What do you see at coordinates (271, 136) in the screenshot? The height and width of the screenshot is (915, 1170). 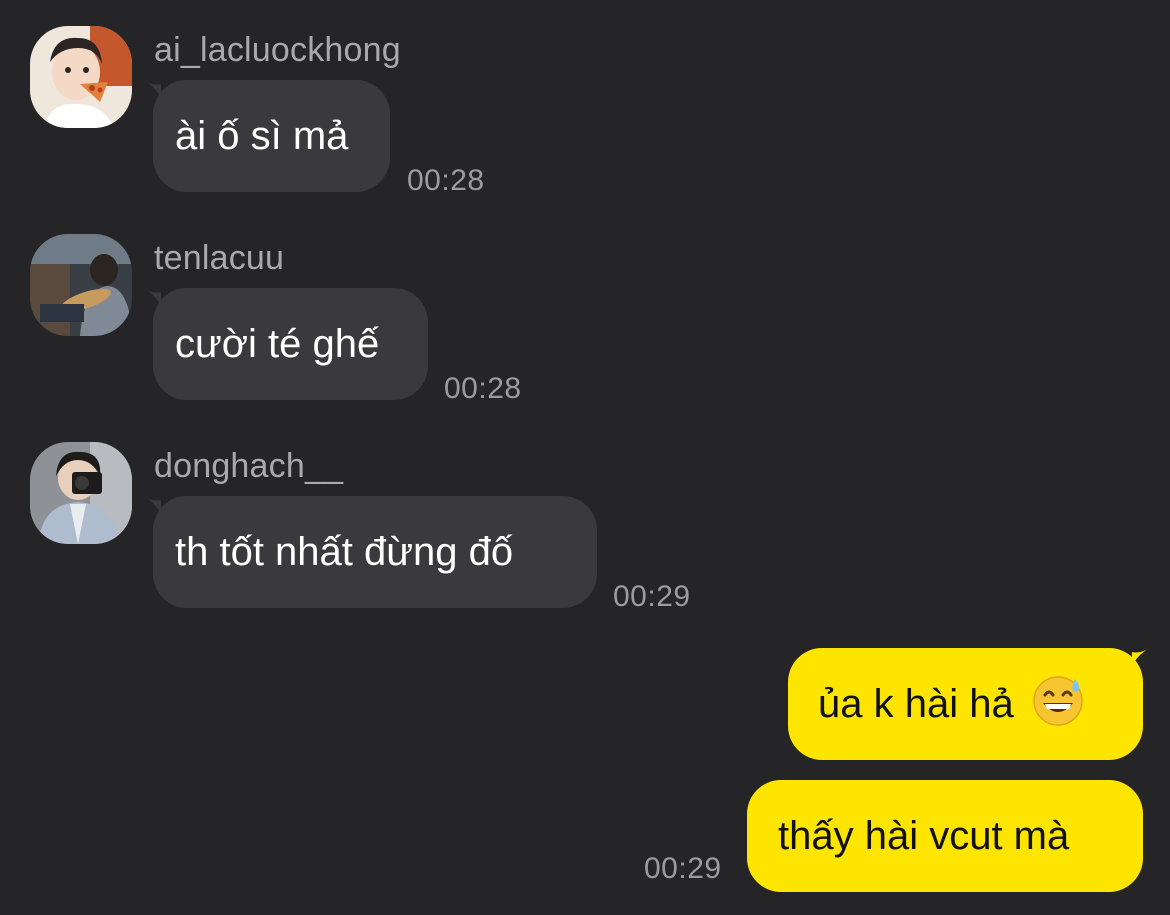 I see `message-bubble: ài ố sì mả` at bounding box center [271, 136].